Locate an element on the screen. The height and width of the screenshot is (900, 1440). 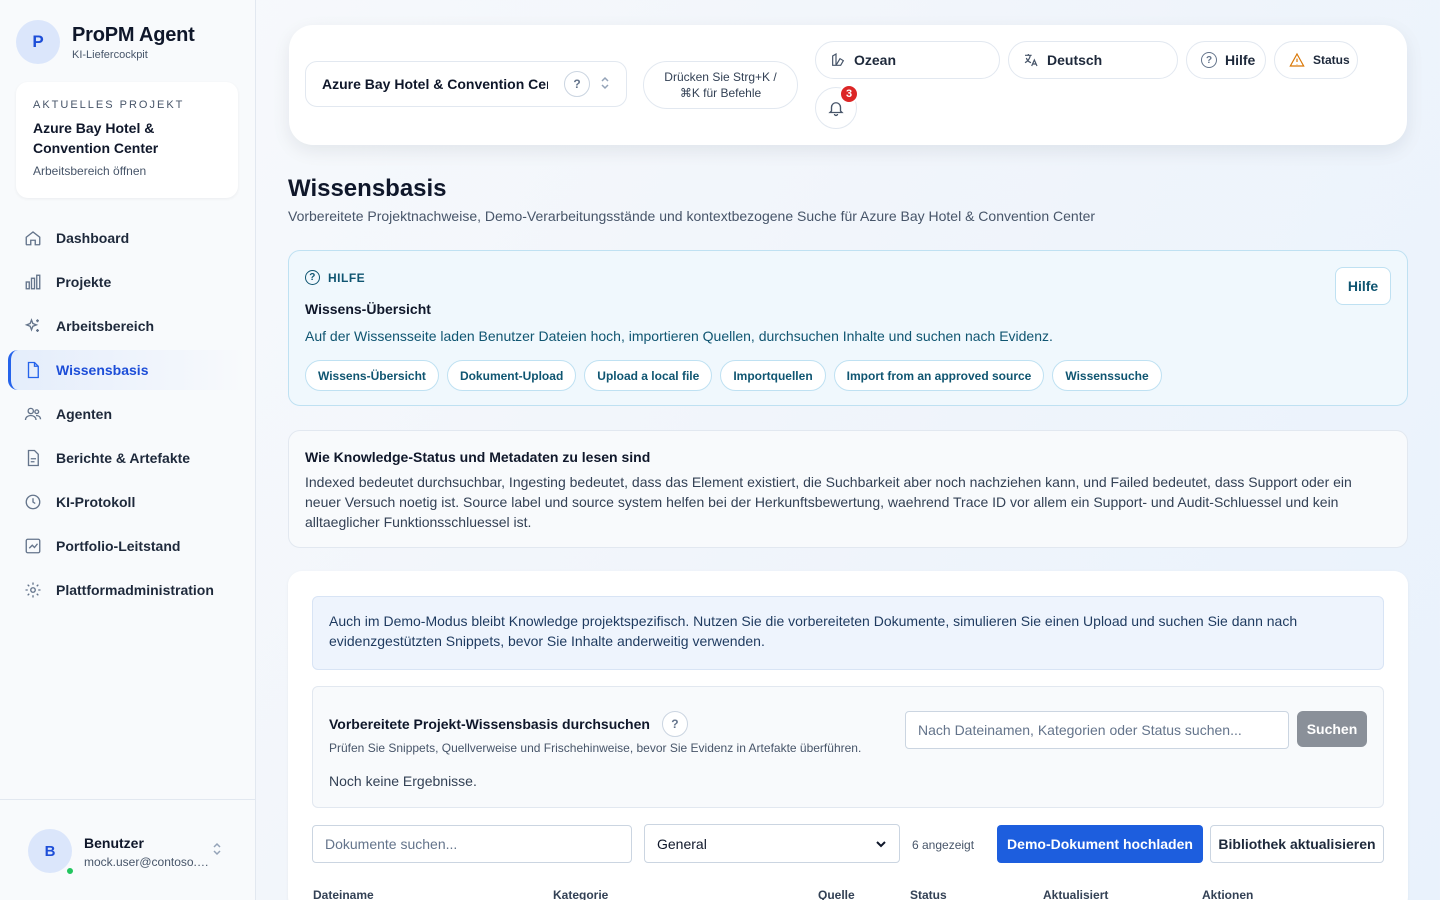
column-header-updated: Aktualisiert is located at coordinates (1075, 894).